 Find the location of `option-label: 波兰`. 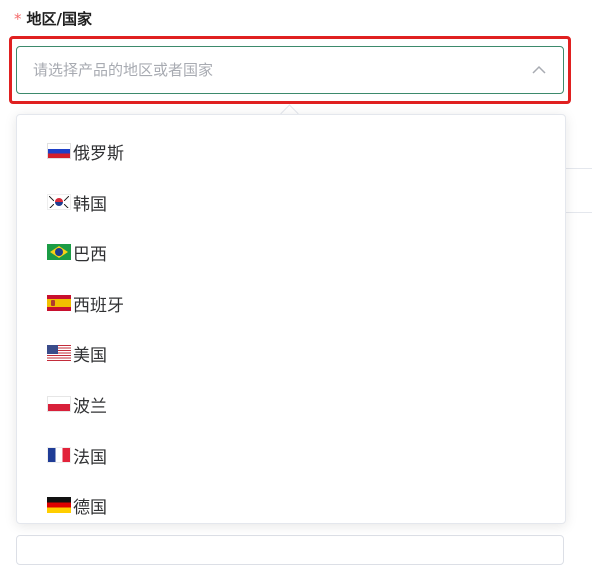

option-label: 波兰 is located at coordinates (90, 406).